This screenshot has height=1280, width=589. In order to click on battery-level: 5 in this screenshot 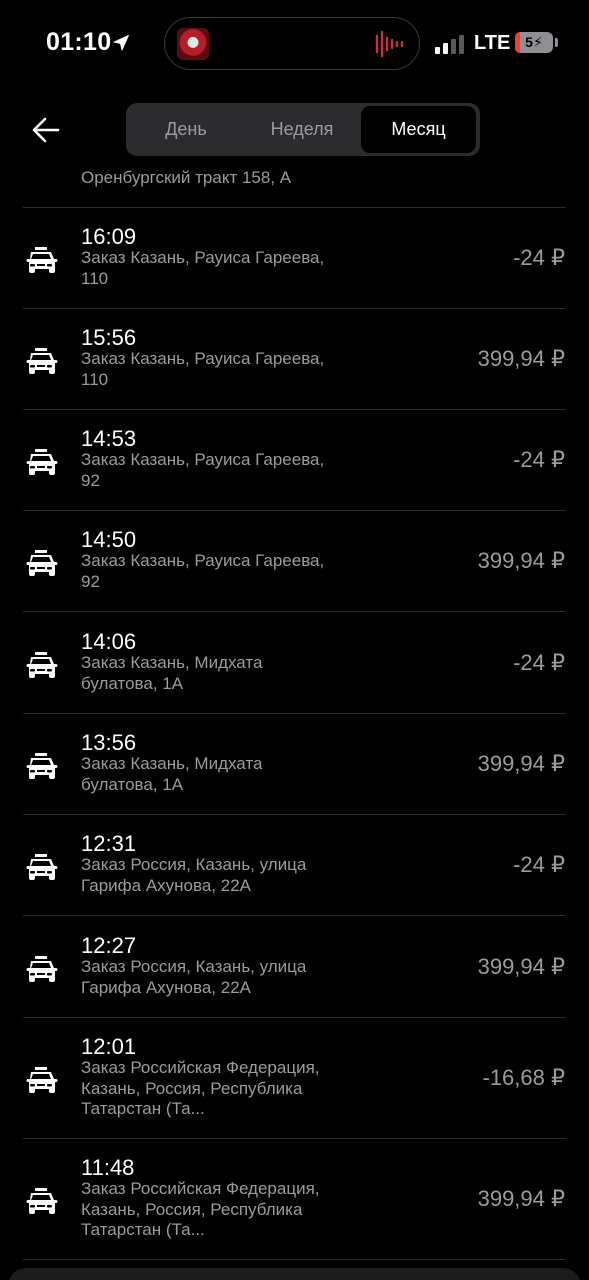, I will do `click(529, 42)`.